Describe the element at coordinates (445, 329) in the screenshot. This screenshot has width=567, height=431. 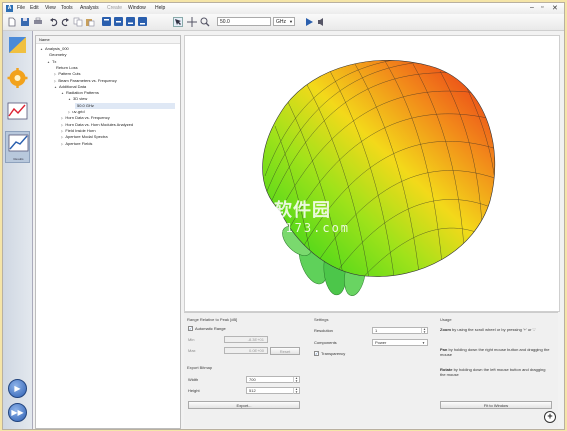
I see `usage-zoom-bold: Zoom` at that location.